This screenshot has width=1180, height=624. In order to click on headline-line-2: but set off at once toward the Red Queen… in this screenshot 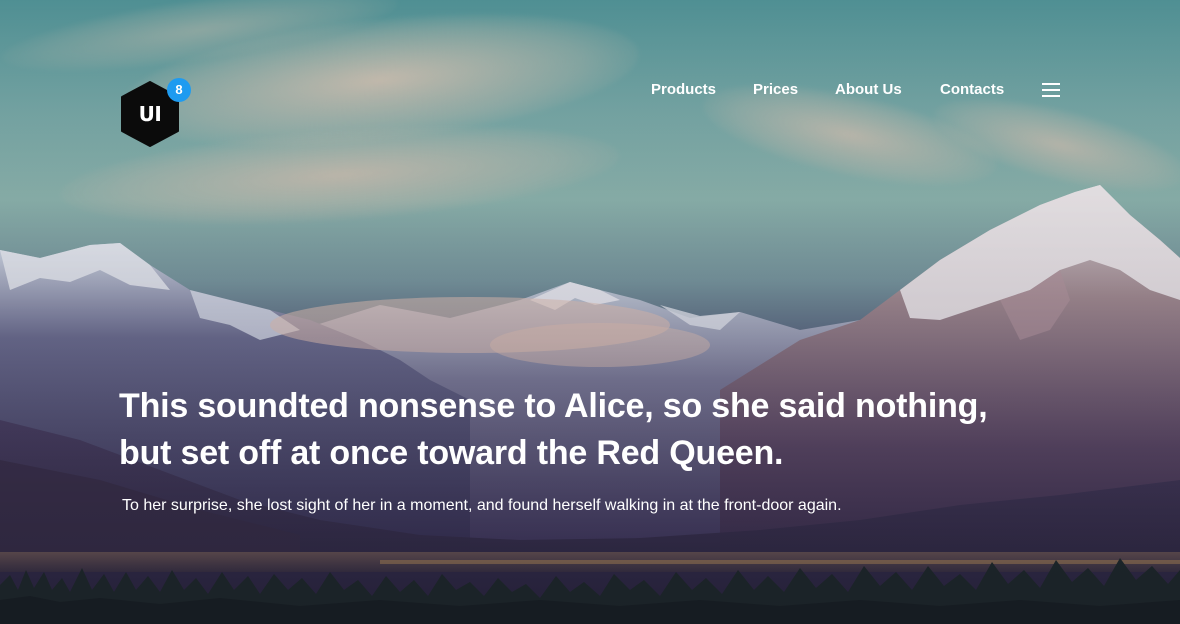, I will do `click(451, 453)`.